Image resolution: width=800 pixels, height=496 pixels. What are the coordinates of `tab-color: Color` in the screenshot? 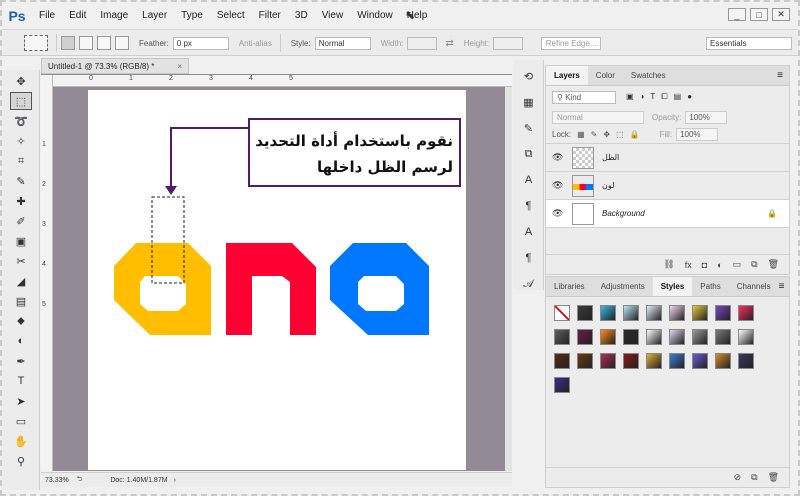 It's located at (605, 75).